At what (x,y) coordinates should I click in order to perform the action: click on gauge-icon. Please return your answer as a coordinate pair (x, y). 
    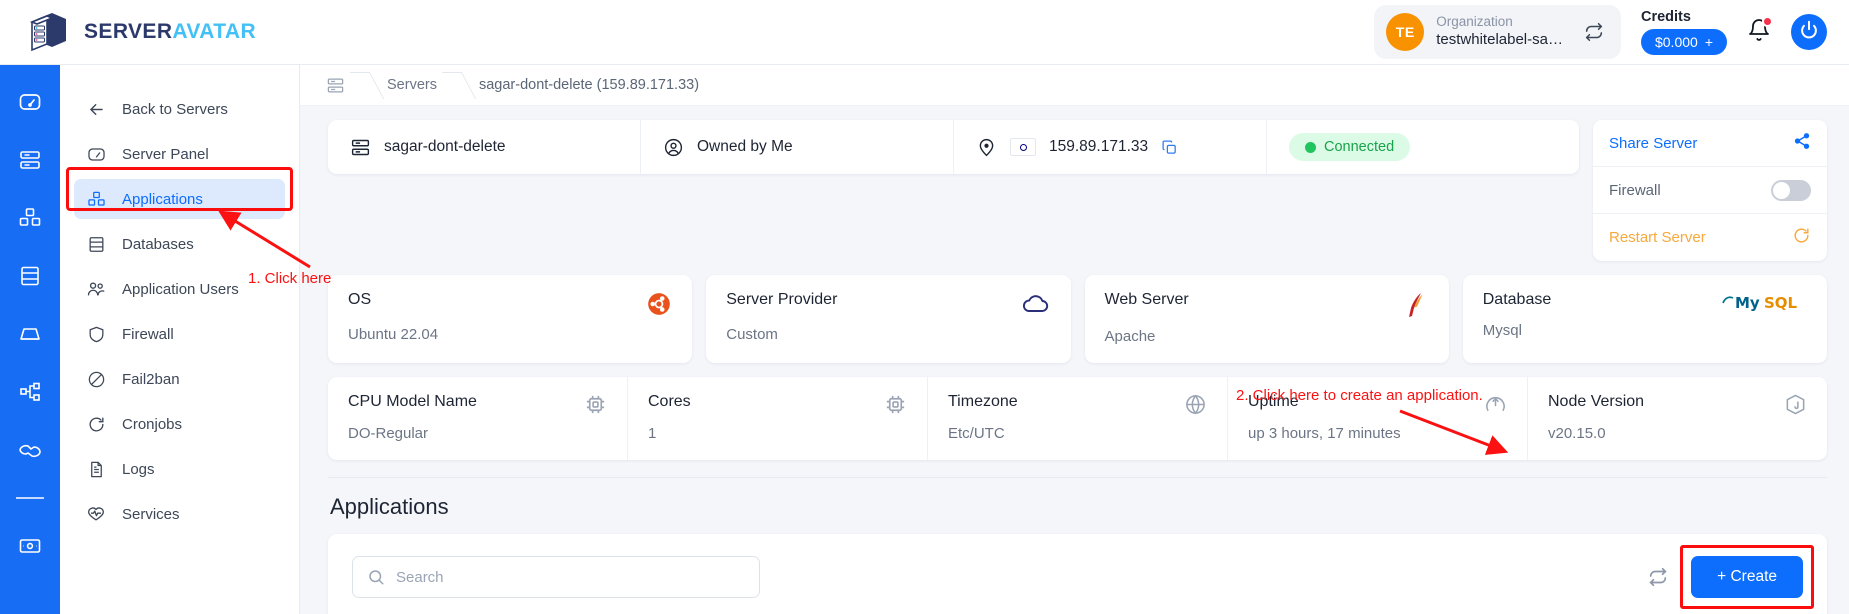
    Looking at the image, I should click on (96, 154).